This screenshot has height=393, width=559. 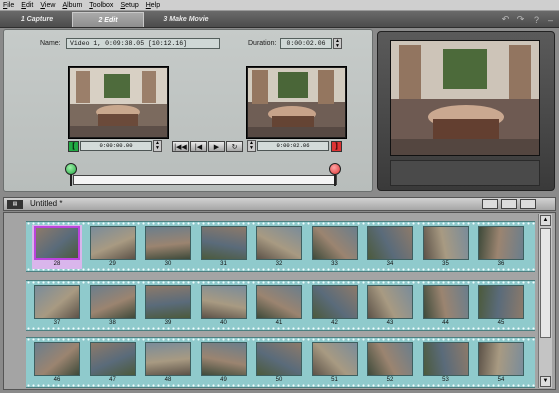 I want to click on clip-thumbnail: 36, so click(x=501, y=247).